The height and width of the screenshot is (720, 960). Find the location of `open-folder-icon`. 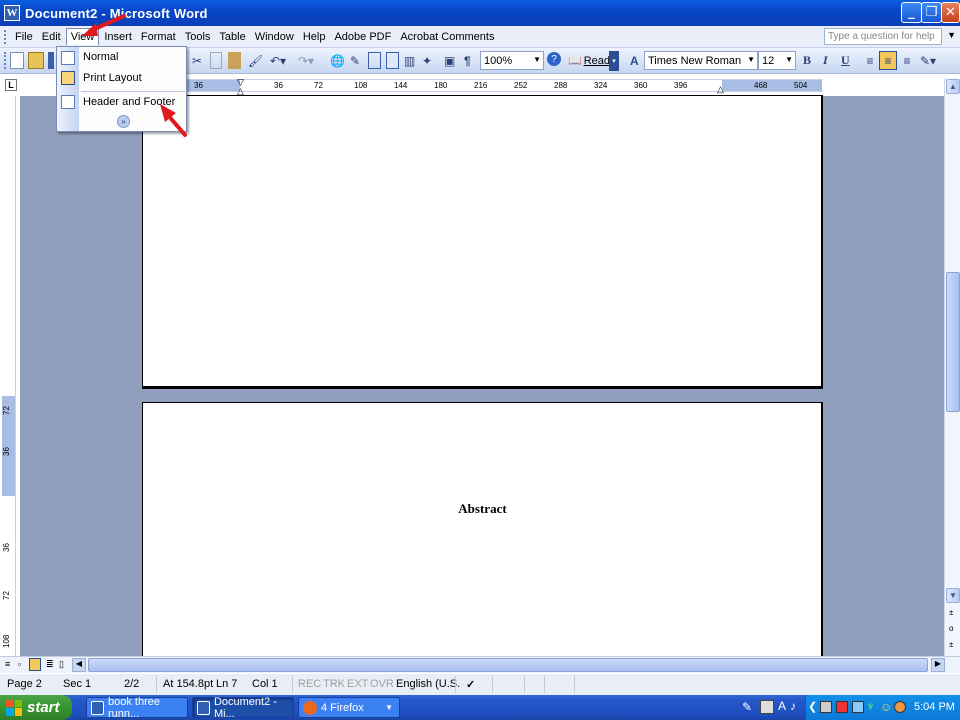

open-folder-icon is located at coordinates (36, 60).